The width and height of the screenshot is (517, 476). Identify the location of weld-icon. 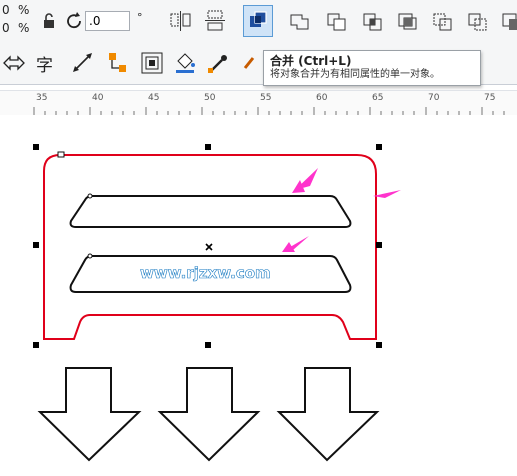
(300, 21).